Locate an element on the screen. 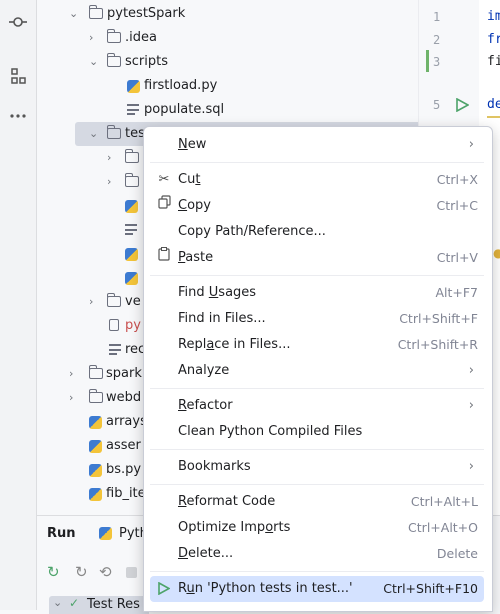 The height and width of the screenshot is (614, 500). structure-icon is located at coordinates (18, 78).